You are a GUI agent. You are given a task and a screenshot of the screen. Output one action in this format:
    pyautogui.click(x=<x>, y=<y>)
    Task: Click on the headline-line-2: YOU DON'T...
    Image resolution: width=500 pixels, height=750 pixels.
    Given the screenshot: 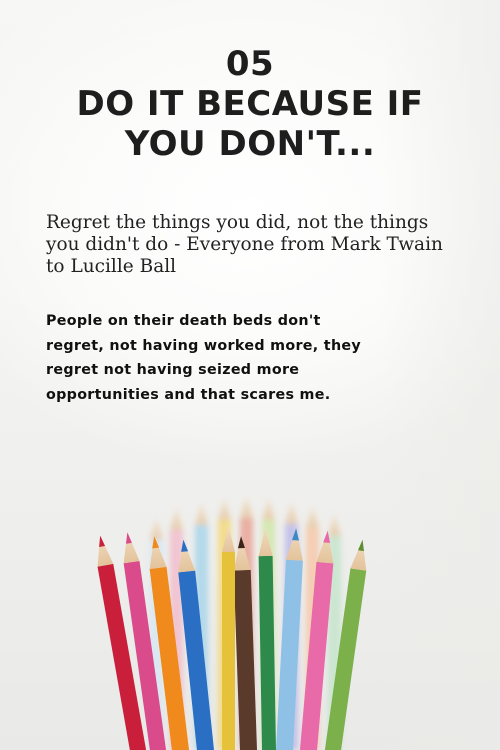 What is the action you would take?
    pyautogui.click(x=250, y=144)
    